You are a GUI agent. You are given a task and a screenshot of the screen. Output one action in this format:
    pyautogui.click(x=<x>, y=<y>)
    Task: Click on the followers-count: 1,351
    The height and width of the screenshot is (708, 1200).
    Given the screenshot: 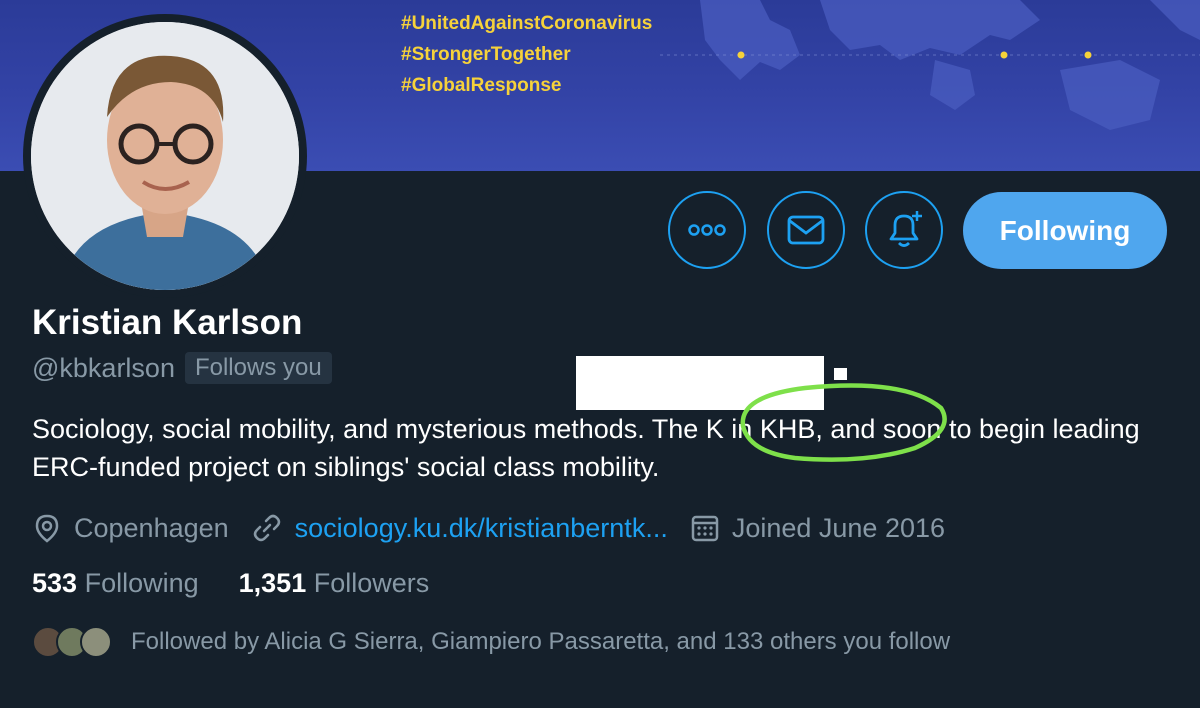 What is the action you would take?
    pyautogui.click(x=272, y=583)
    